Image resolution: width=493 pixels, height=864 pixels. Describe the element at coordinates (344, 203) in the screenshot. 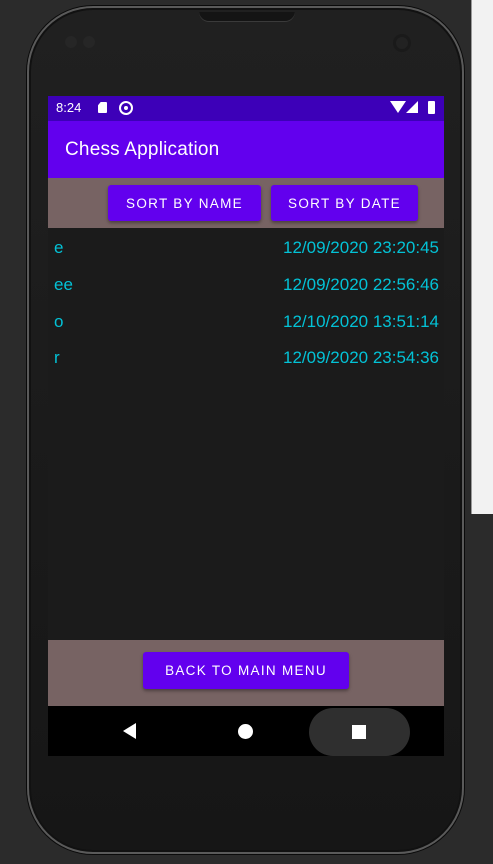

I see `sort-by-date-button: SORT BY DATE` at that location.